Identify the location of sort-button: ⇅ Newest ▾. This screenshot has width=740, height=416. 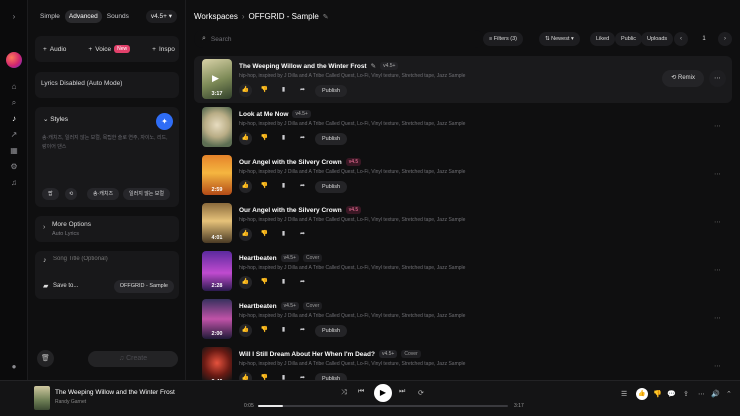
(559, 39).